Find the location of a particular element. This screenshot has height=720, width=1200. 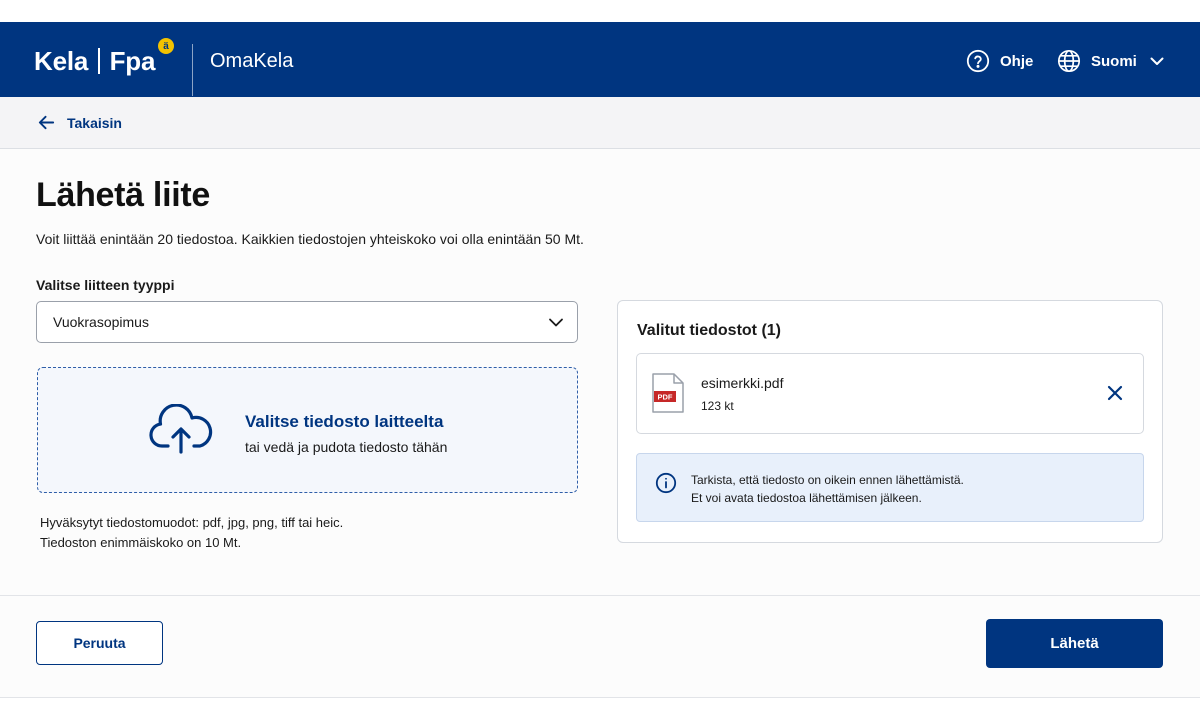

choose-file-label: Valitse tiedosto laitteelta is located at coordinates (344, 421).